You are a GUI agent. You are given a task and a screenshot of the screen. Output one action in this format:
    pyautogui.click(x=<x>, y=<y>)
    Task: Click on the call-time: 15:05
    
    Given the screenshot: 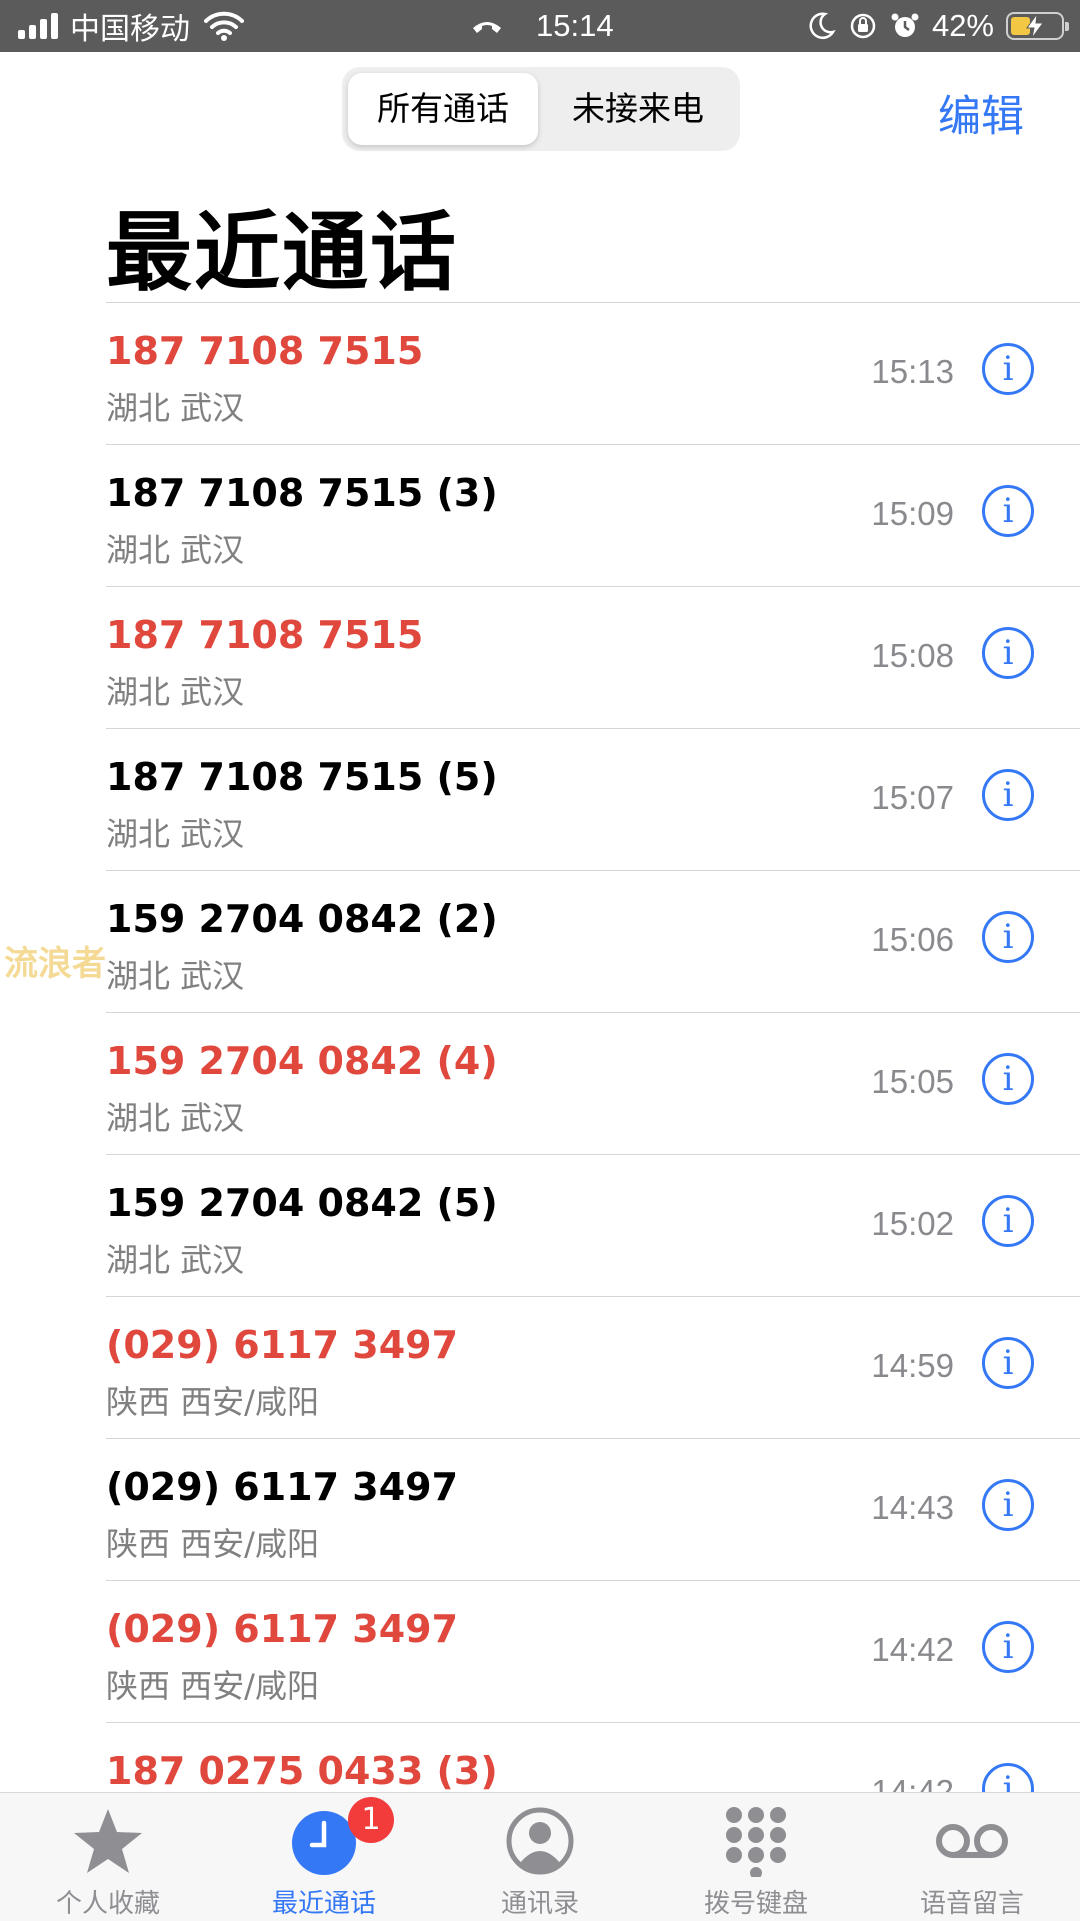 What is the action you would take?
    pyautogui.click(x=912, y=1081)
    